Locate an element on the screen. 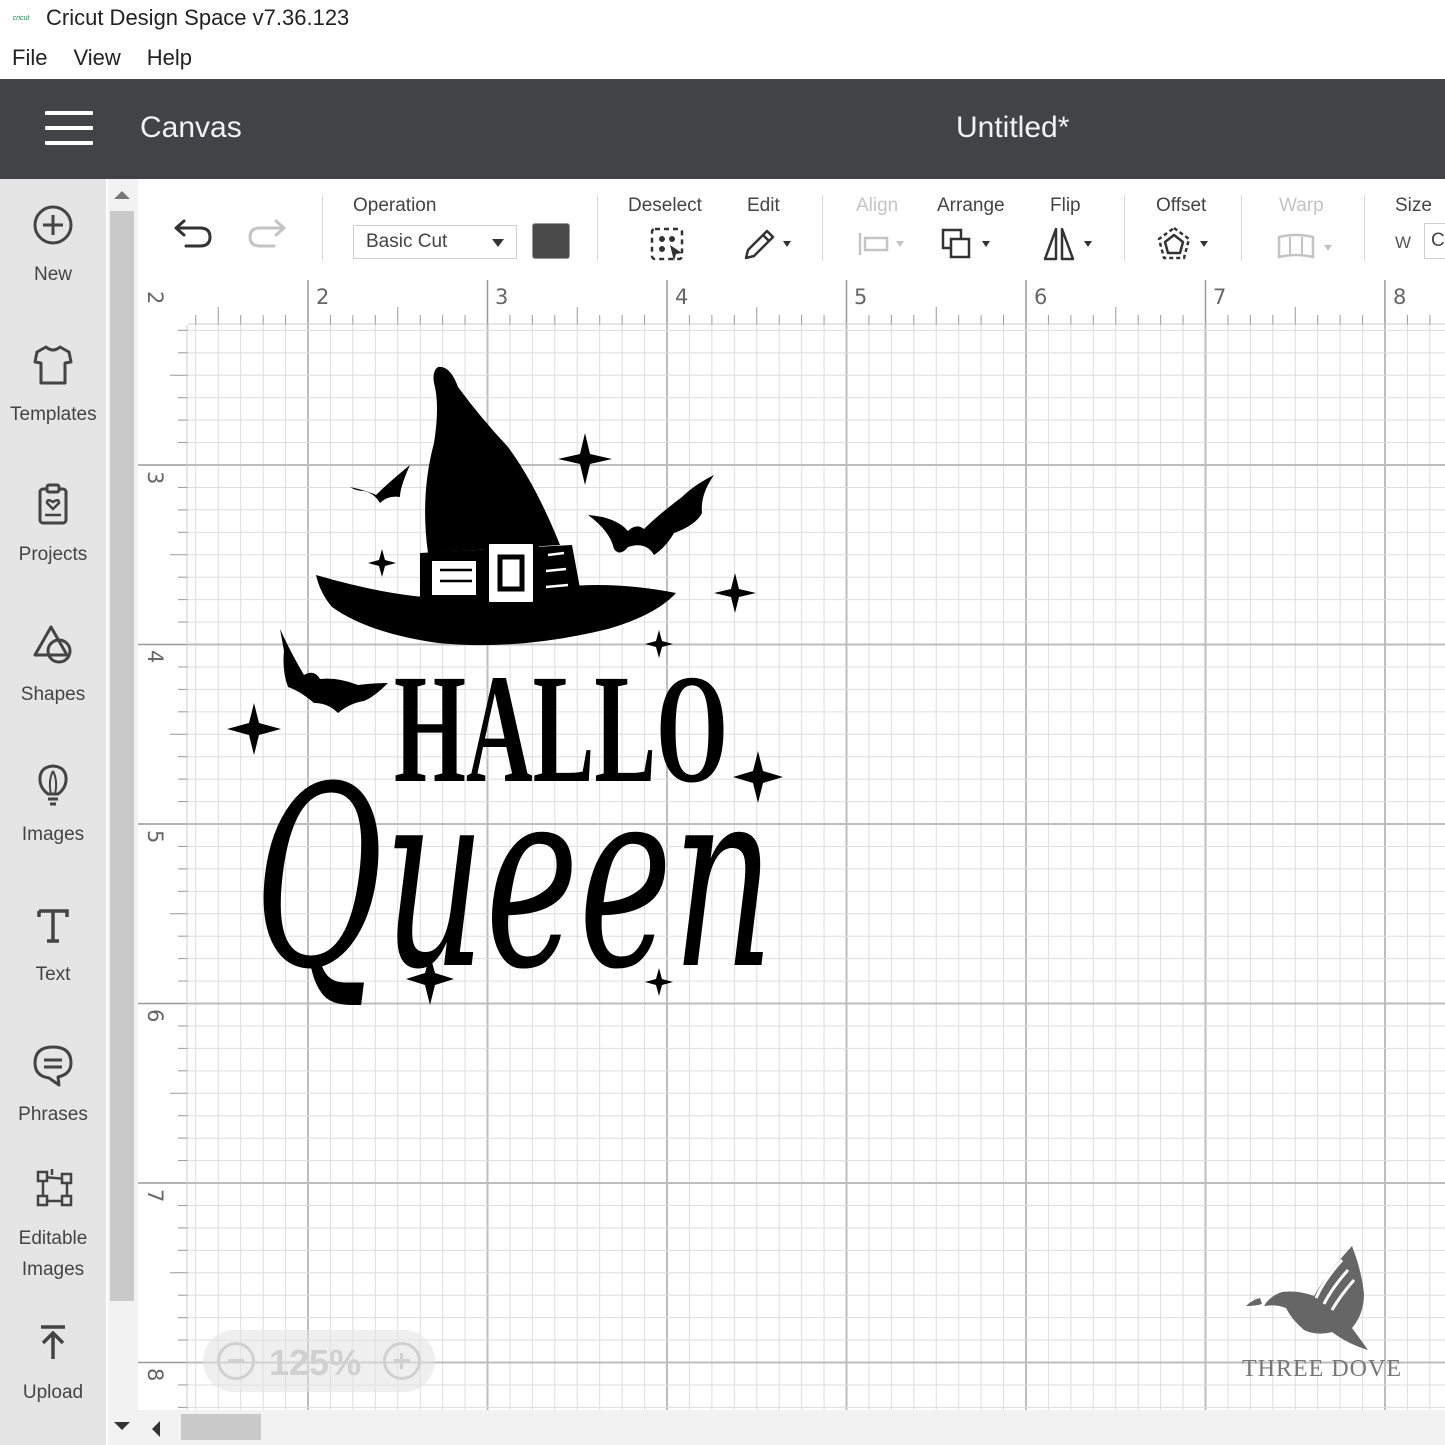  scroll-left-arrow-icon is located at coordinates (156, 1429).